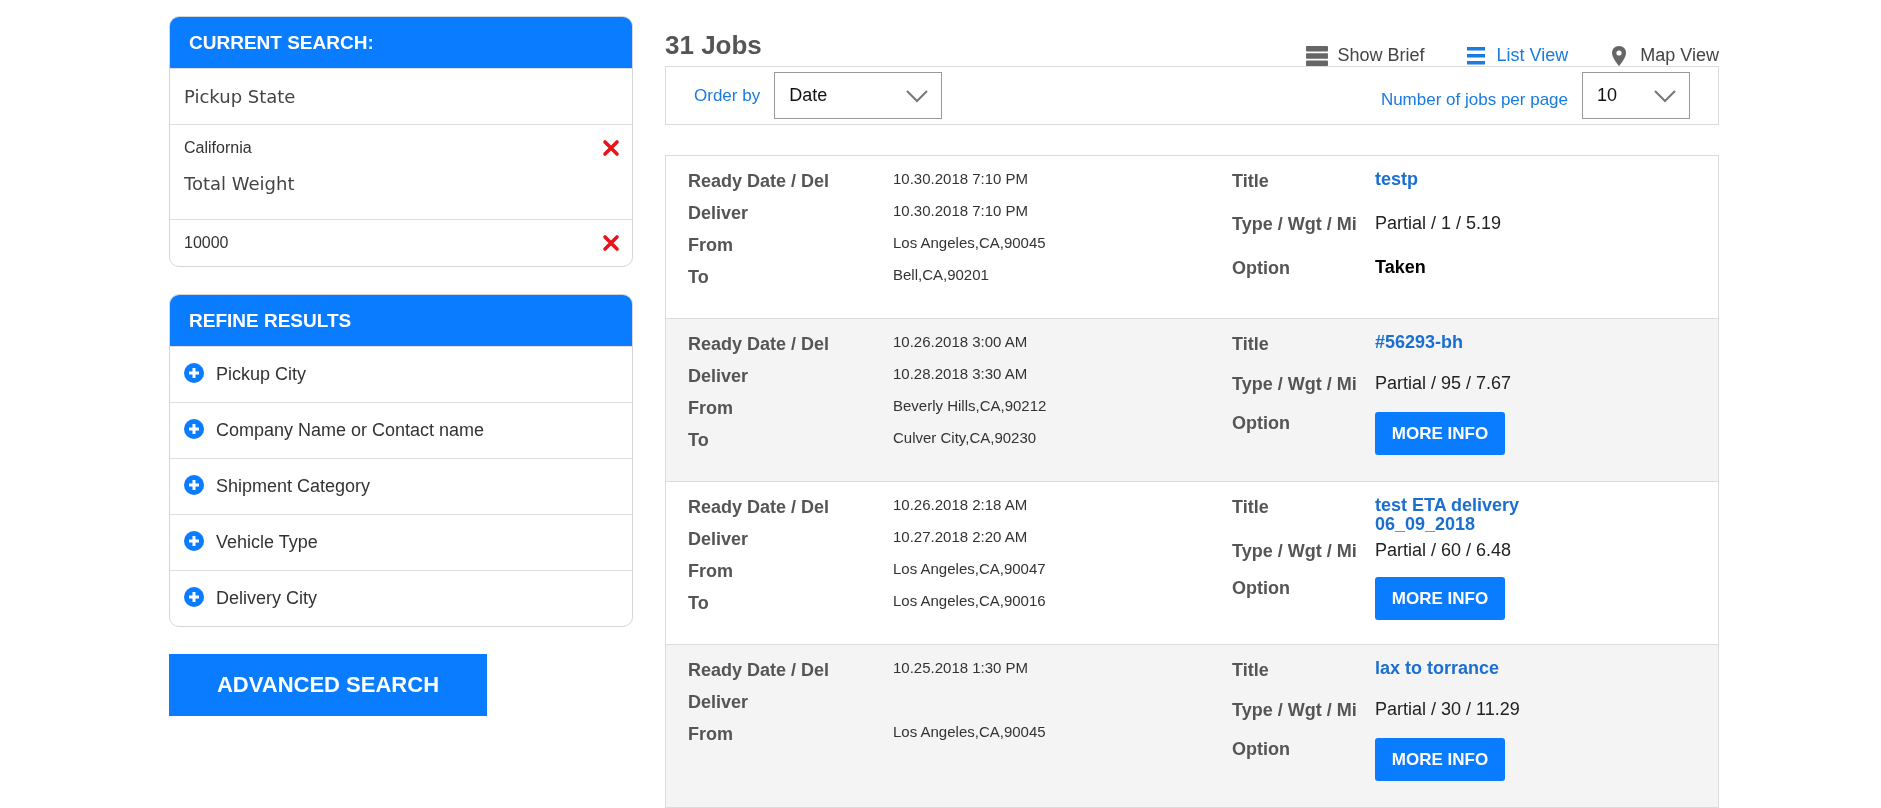 The width and height of the screenshot is (1881, 808). What do you see at coordinates (941, 275) in the screenshot?
I see `field-value: Bell,CA,90201` at bounding box center [941, 275].